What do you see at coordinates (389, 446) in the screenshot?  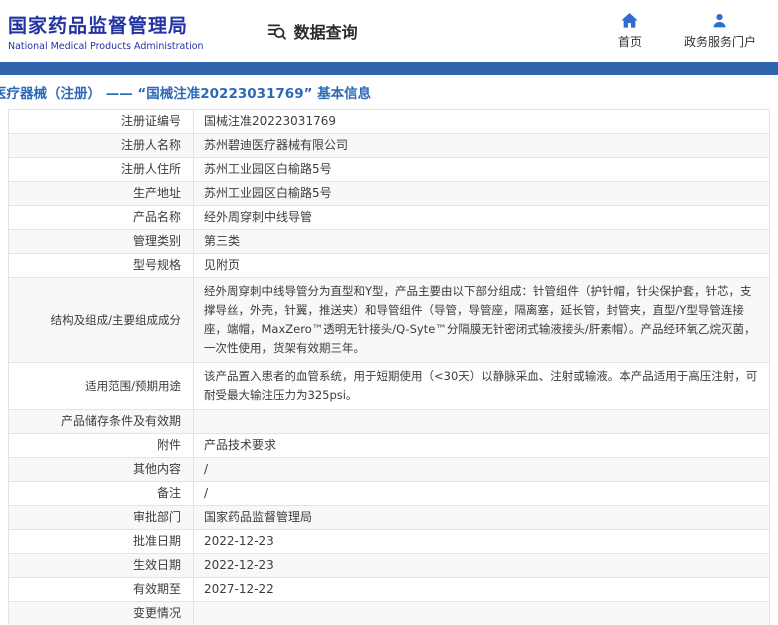 I see `table-row: 附件 产品技术要求` at bounding box center [389, 446].